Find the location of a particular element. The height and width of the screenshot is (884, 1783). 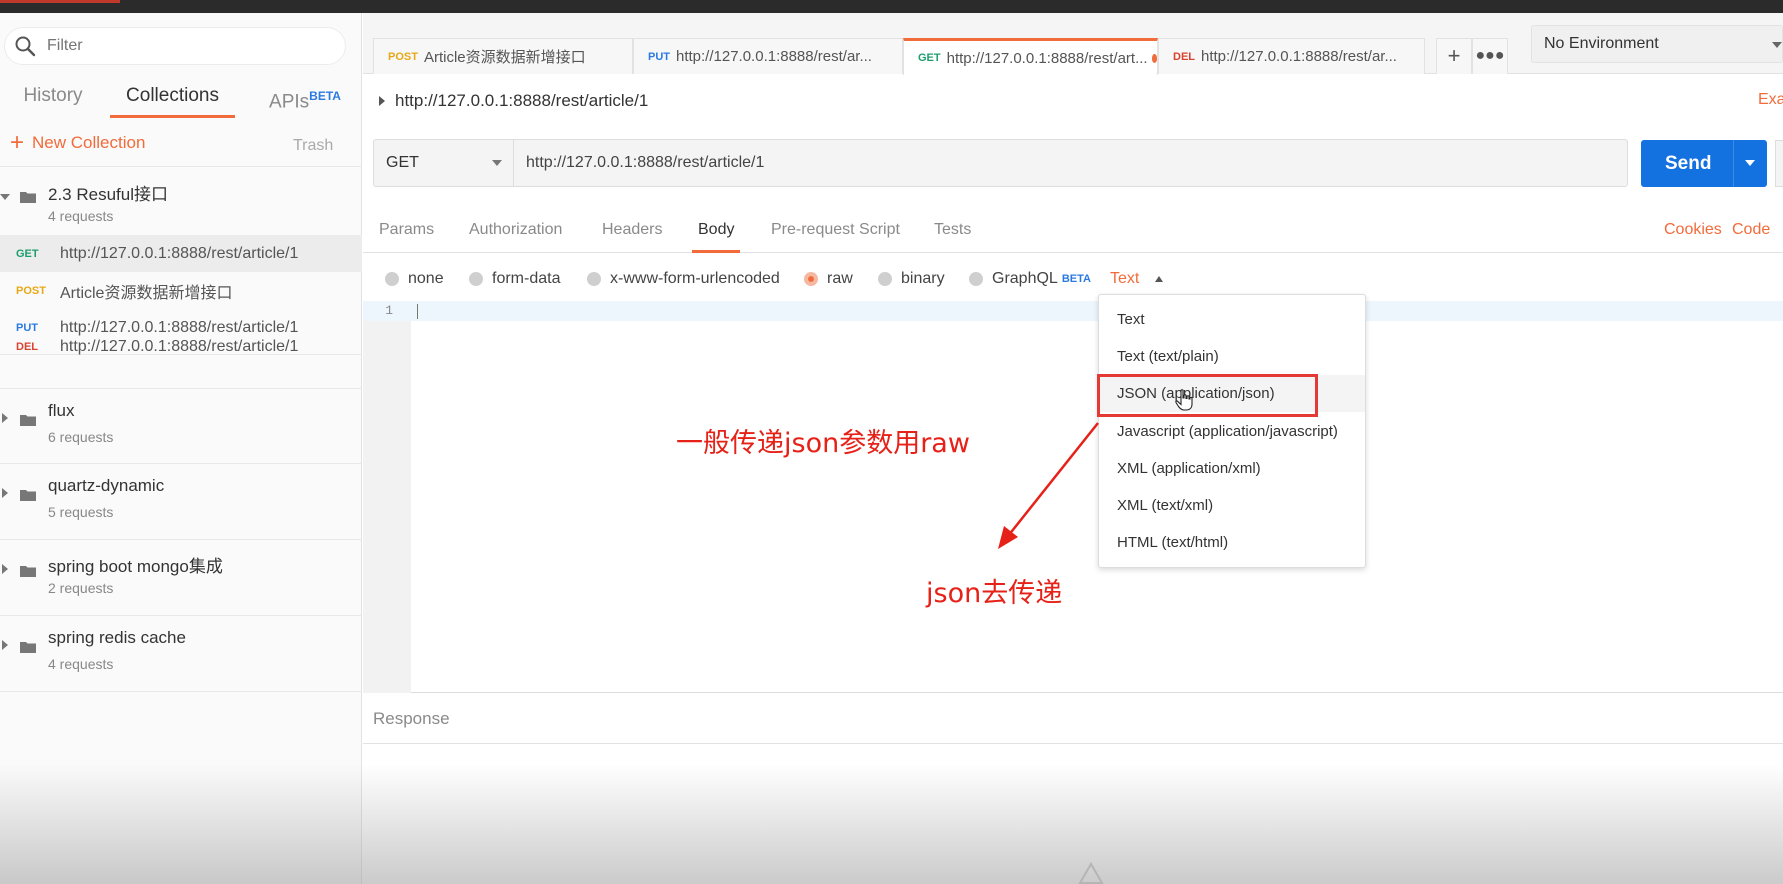

url-input is located at coordinates (1070, 163).